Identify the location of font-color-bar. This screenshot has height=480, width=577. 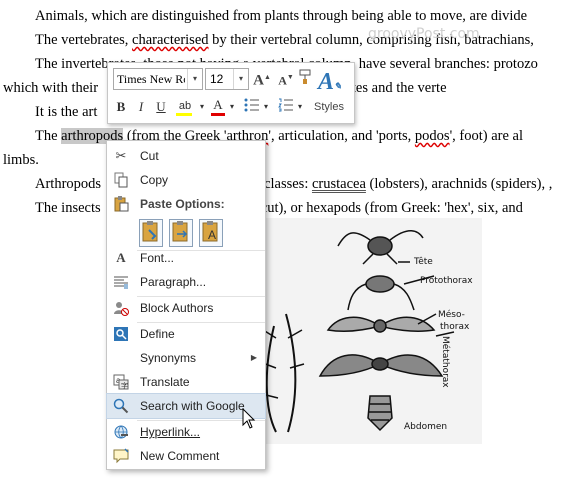
(218, 114).